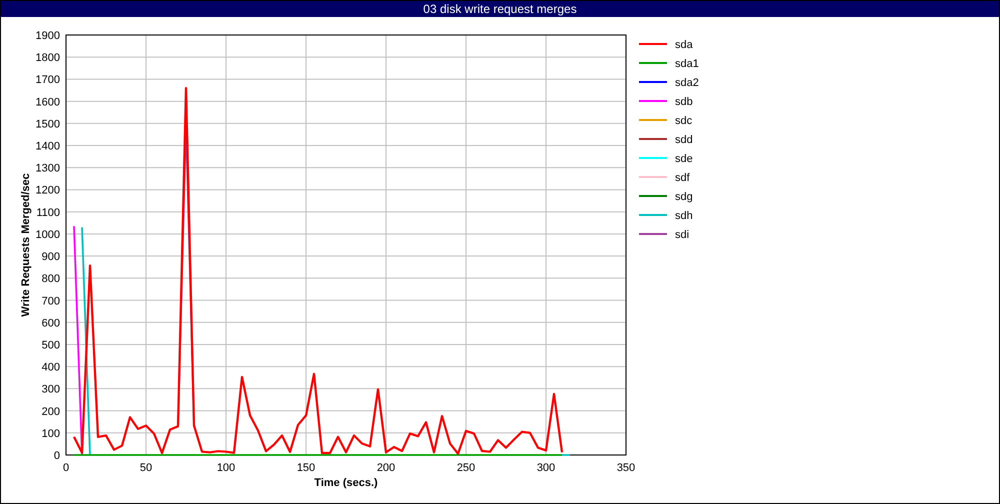 This screenshot has width=1000, height=504. Describe the element at coordinates (684, 45) in the screenshot. I see `legend-label: sda` at that location.